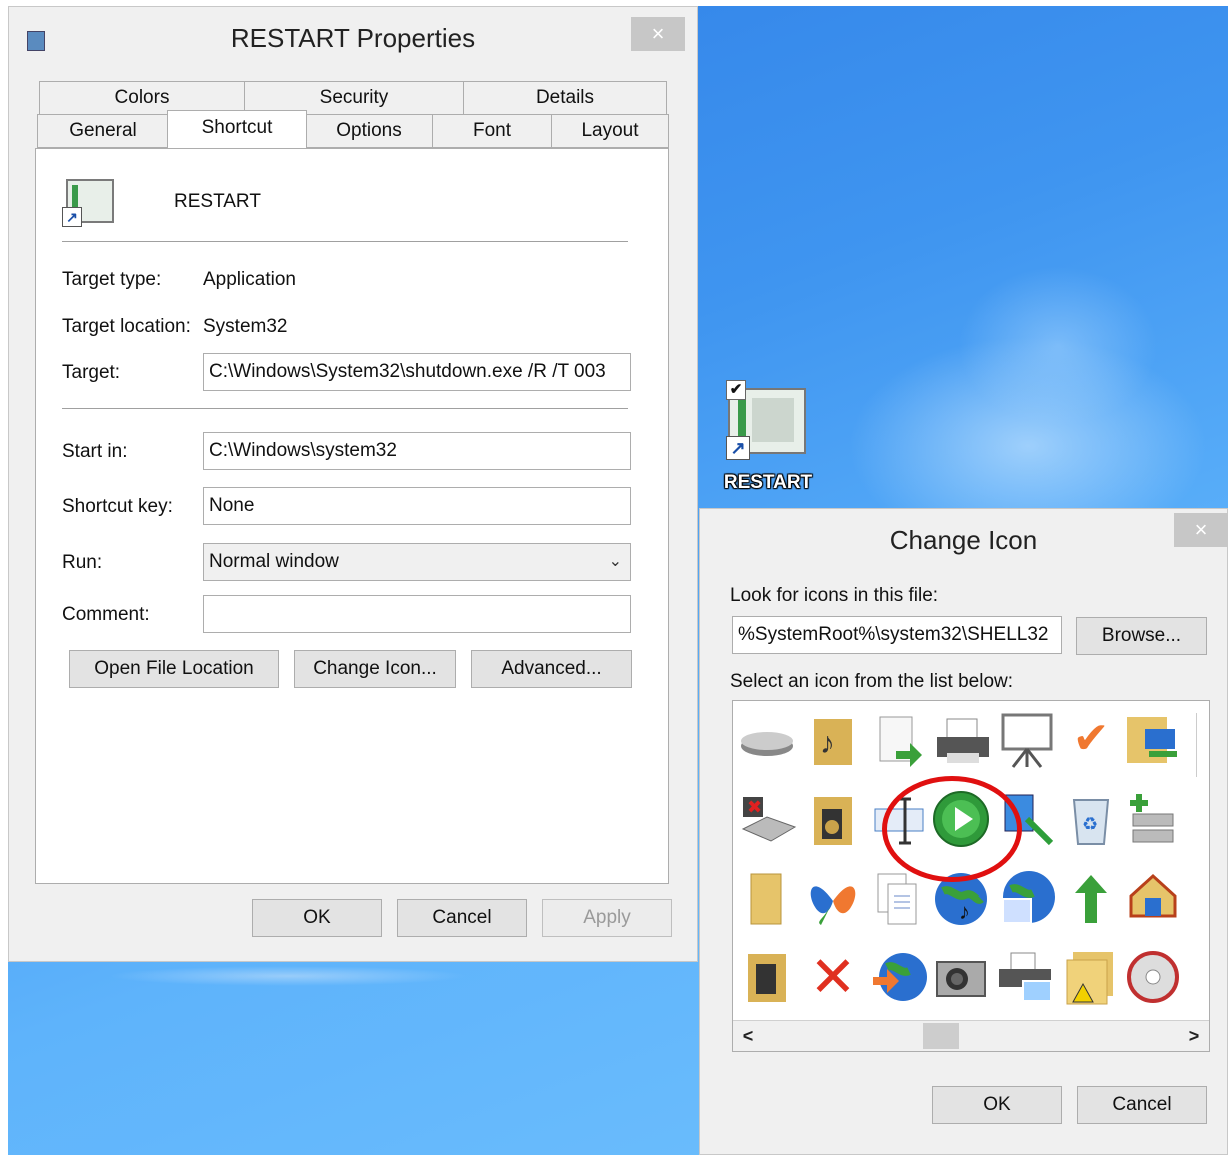  What do you see at coordinates (95, 451) in the screenshot?
I see `start-in-label: Start in:` at bounding box center [95, 451].